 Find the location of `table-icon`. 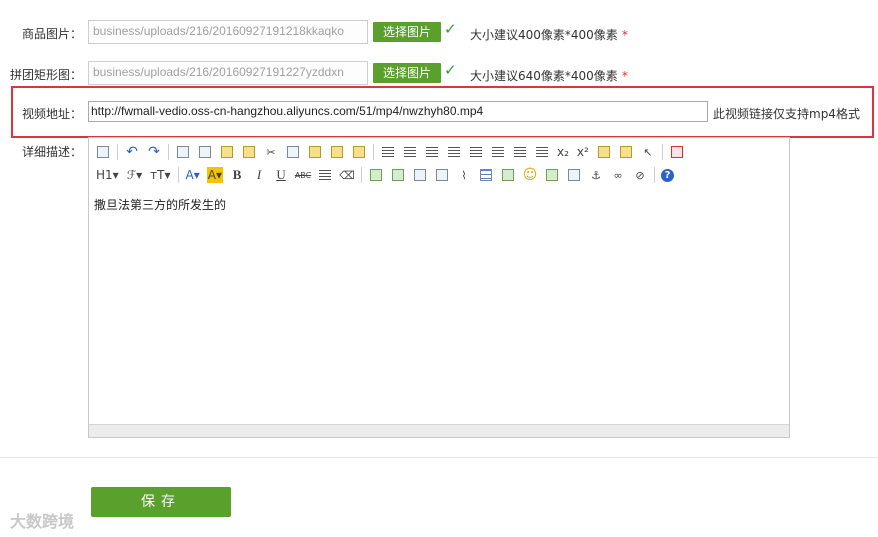

table-icon is located at coordinates (486, 175).